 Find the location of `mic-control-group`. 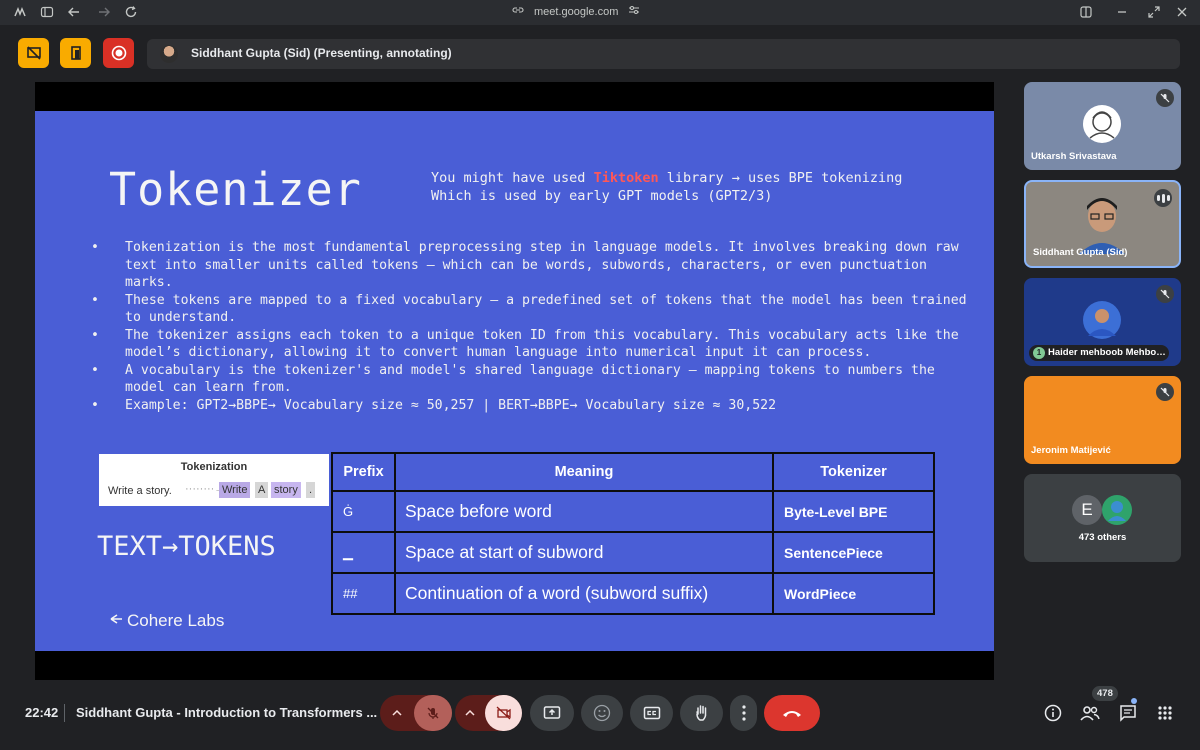

mic-control-group is located at coordinates (416, 713).